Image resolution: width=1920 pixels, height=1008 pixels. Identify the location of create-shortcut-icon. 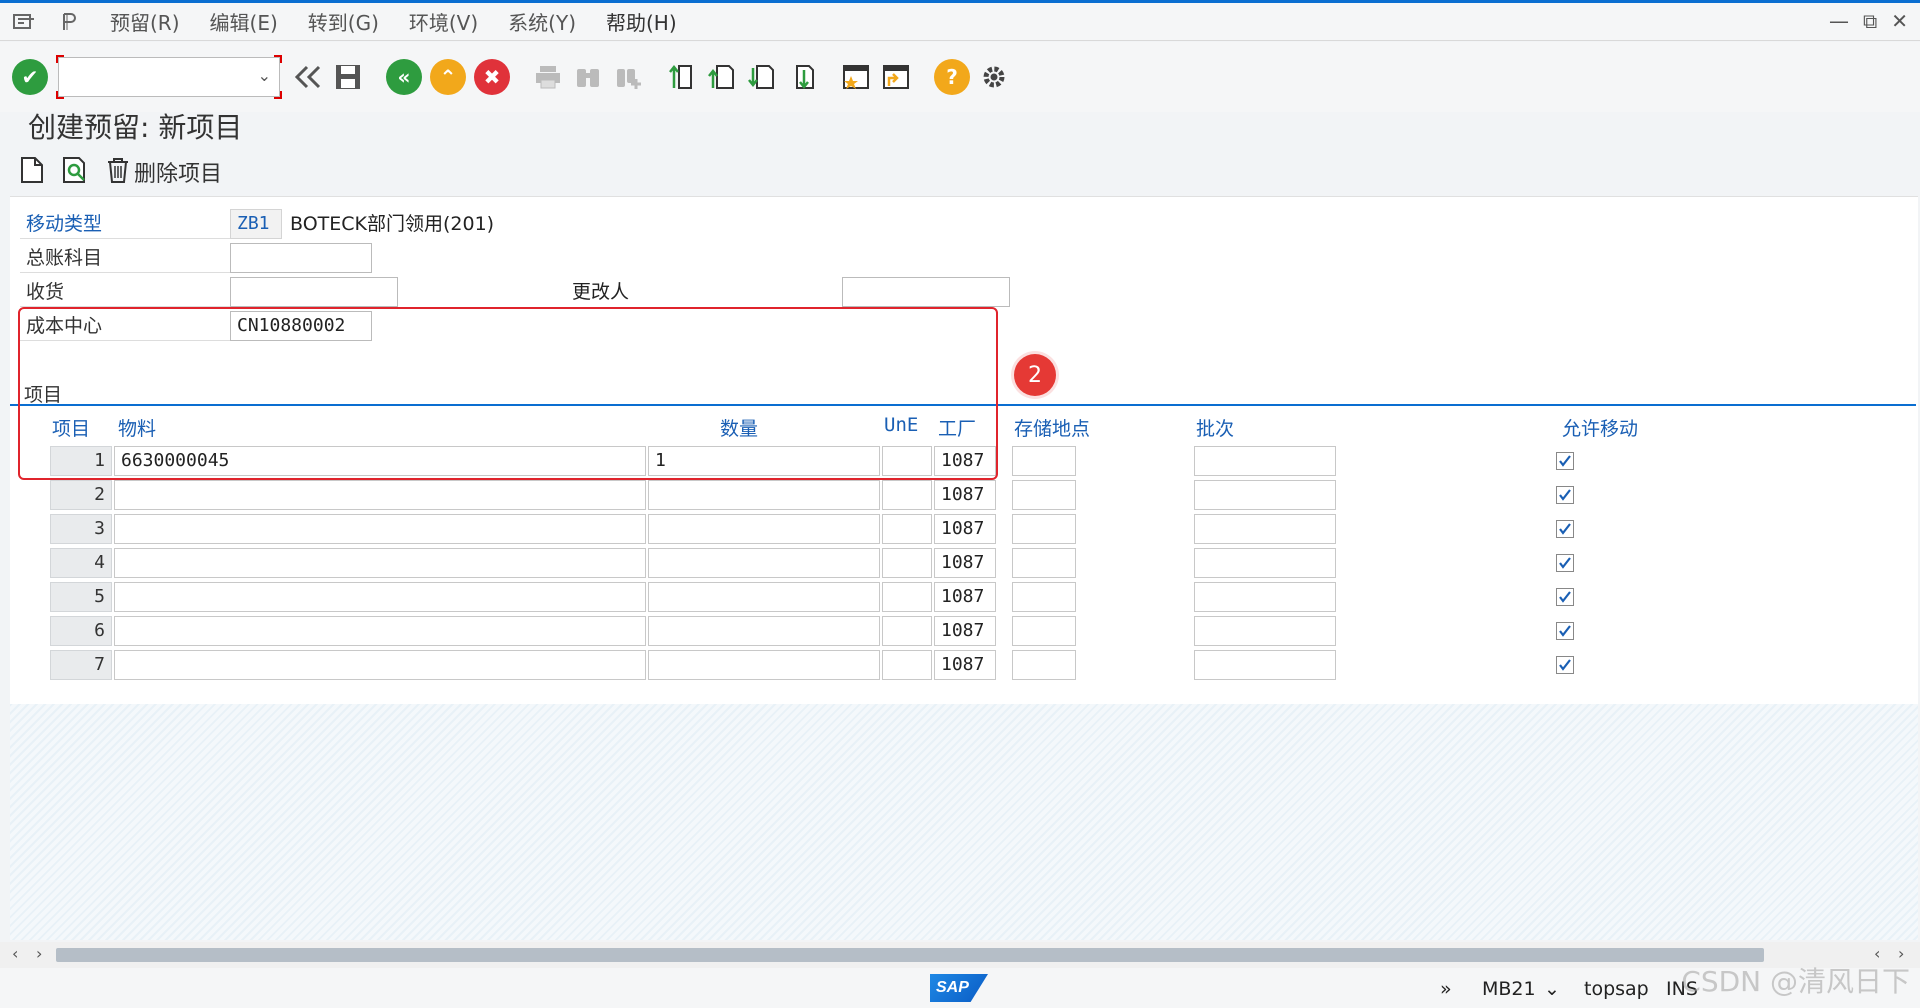
(896, 77).